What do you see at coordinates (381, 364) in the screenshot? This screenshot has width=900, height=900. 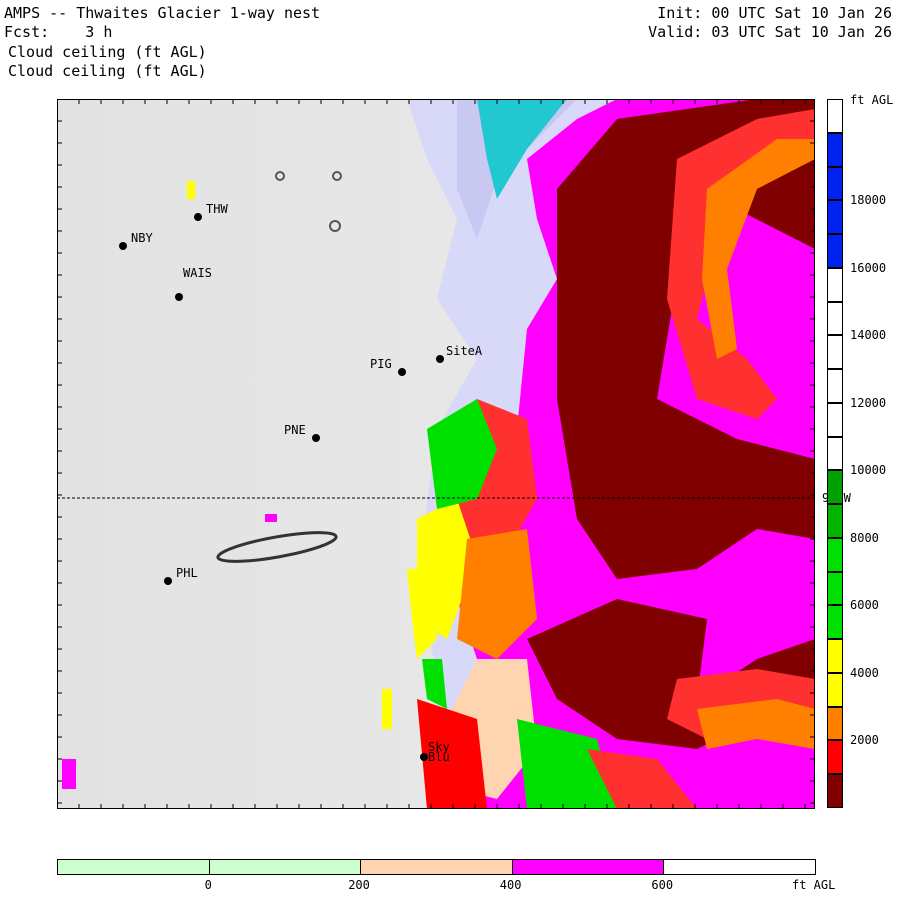 I see `station-label: PIG` at bounding box center [381, 364].